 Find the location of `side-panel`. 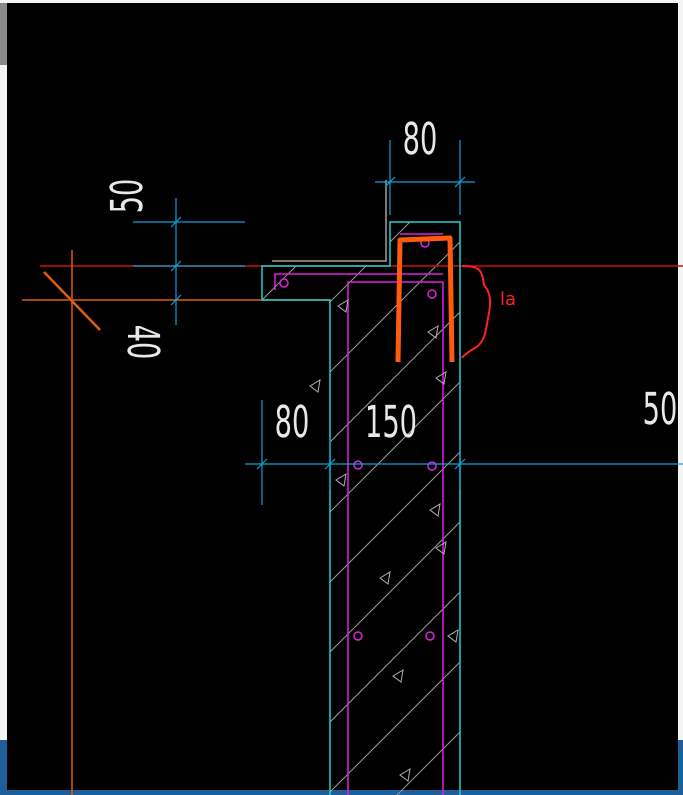

side-panel is located at coordinates (3, 34).